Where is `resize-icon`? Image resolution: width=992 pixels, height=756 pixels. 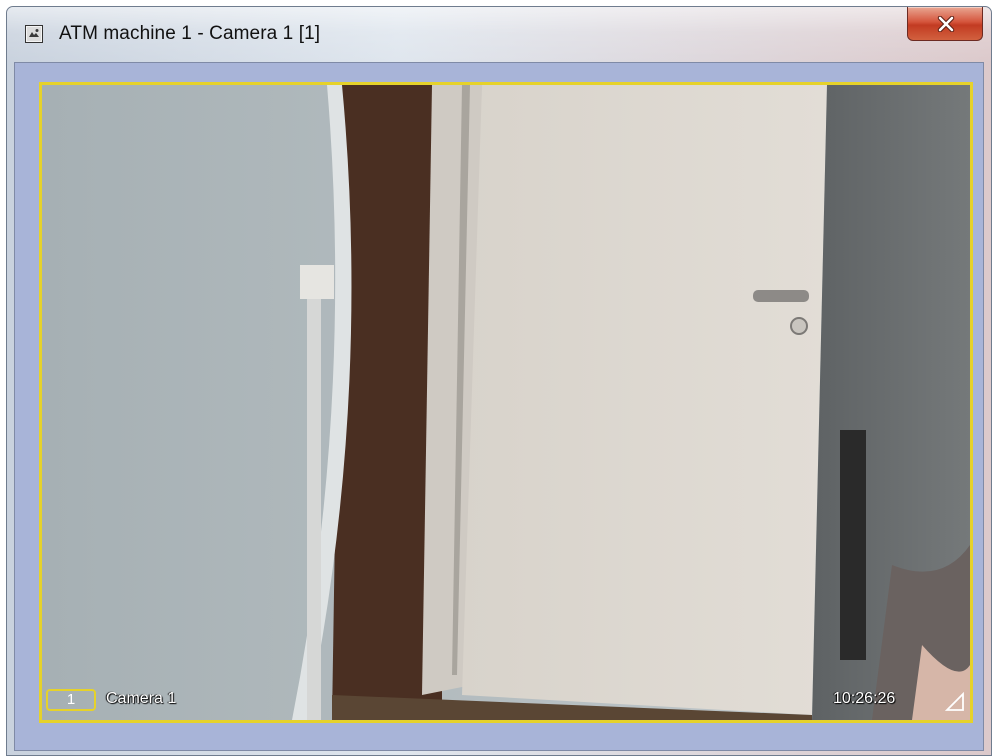
resize-icon is located at coordinates (955, 702).